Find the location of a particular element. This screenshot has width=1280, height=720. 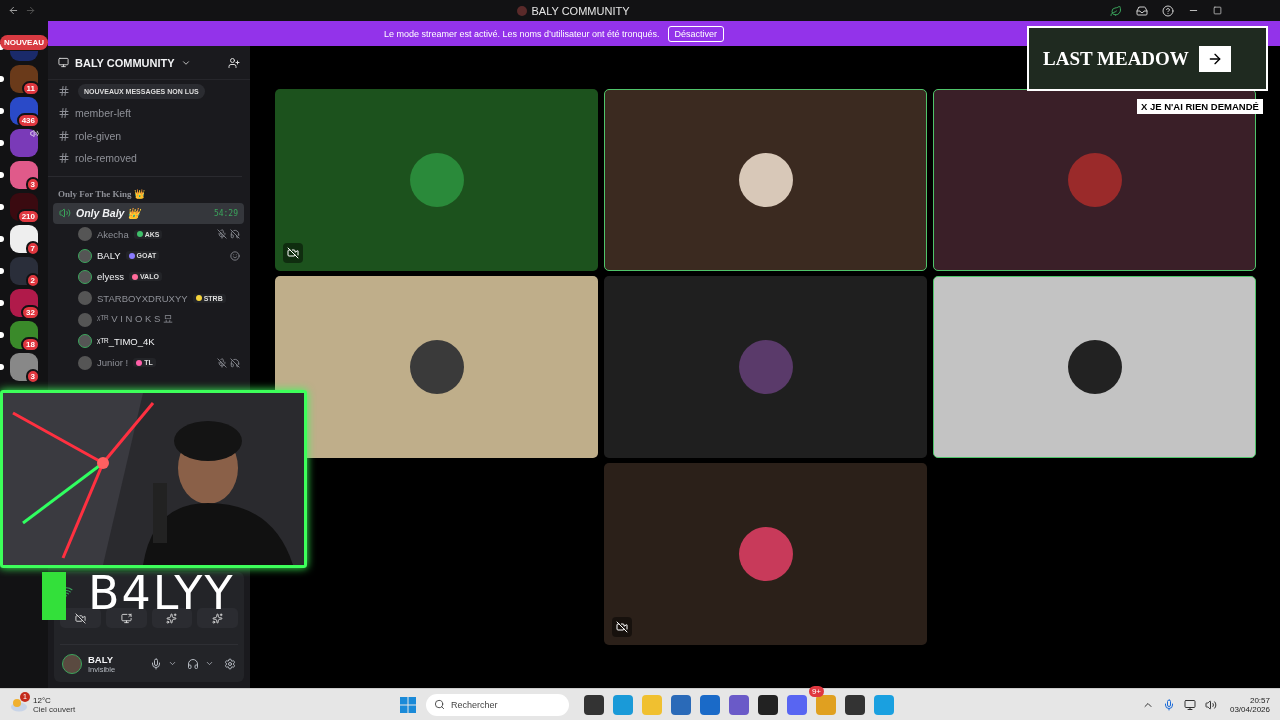

call-timer: 54:29 is located at coordinates (225, 213).